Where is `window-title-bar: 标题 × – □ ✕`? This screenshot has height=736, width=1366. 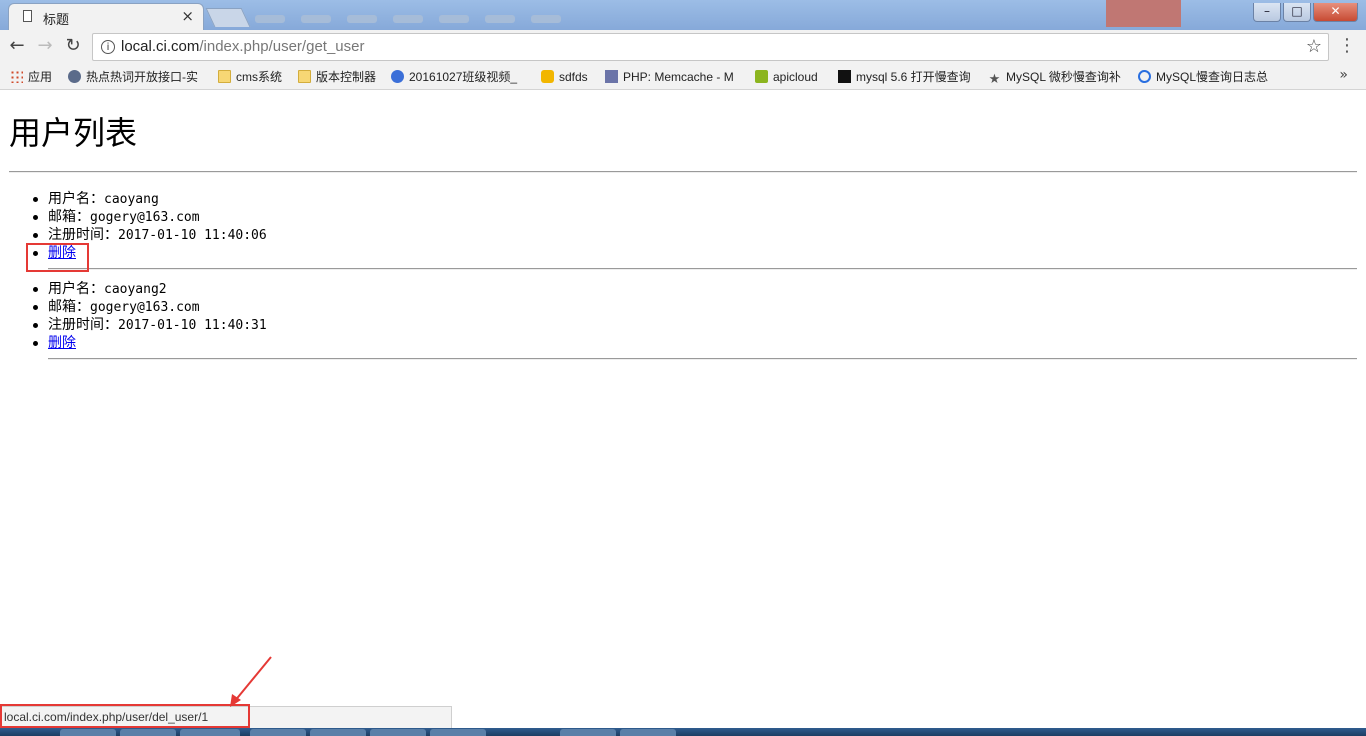
window-title-bar: 标题 × – □ ✕ is located at coordinates (683, 15).